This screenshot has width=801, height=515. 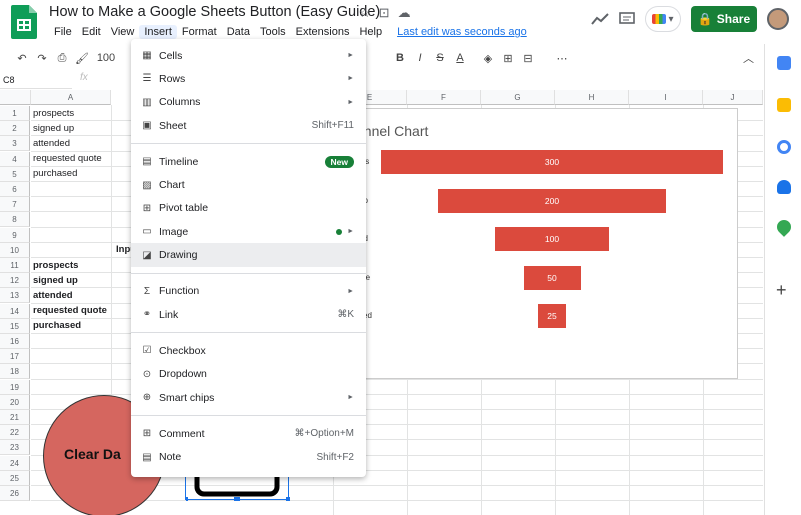 I want to click on menu-item-columns: ▥ Columns ►, so click(x=248, y=102).